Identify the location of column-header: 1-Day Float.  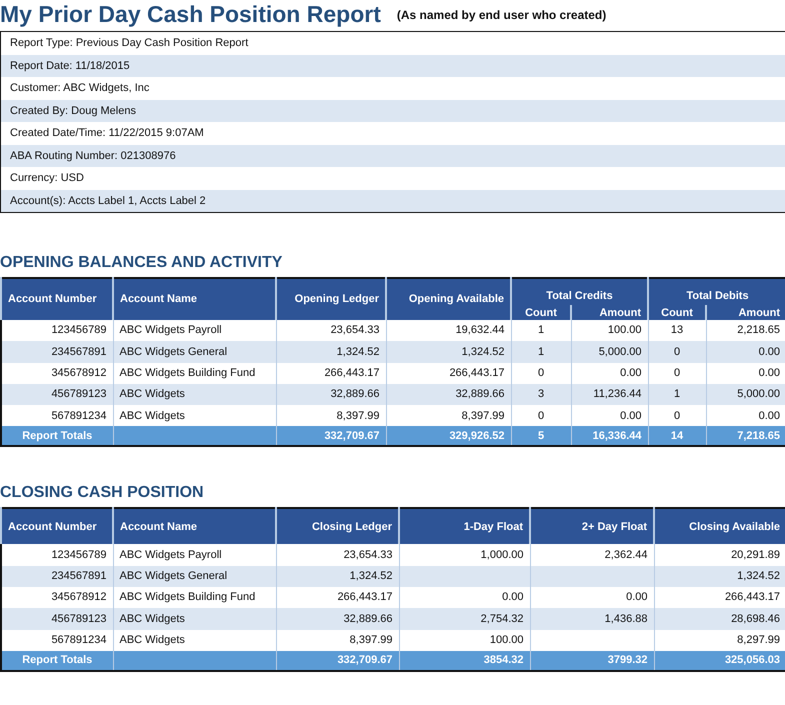
(464, 526).